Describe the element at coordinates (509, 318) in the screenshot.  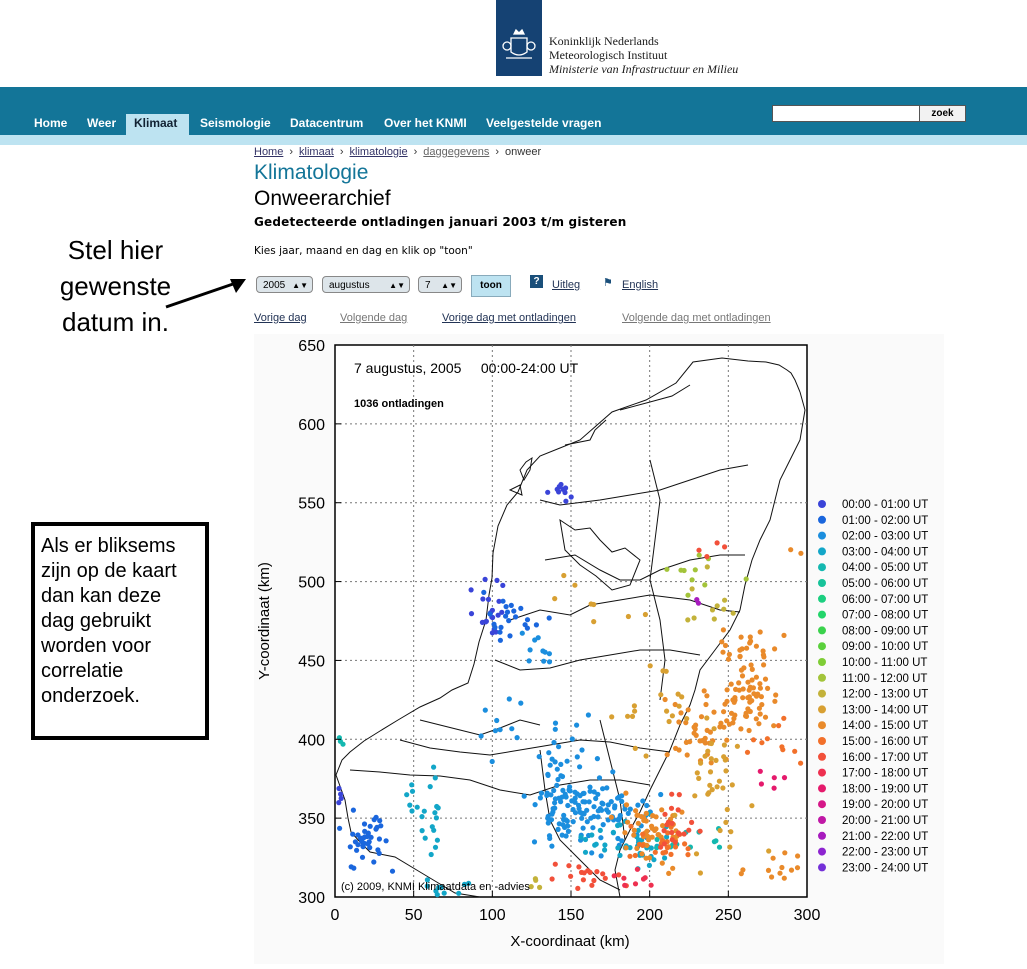
I see `vorige-dag-ontladingen-link: Vorige dag met ontladingen` at that location.